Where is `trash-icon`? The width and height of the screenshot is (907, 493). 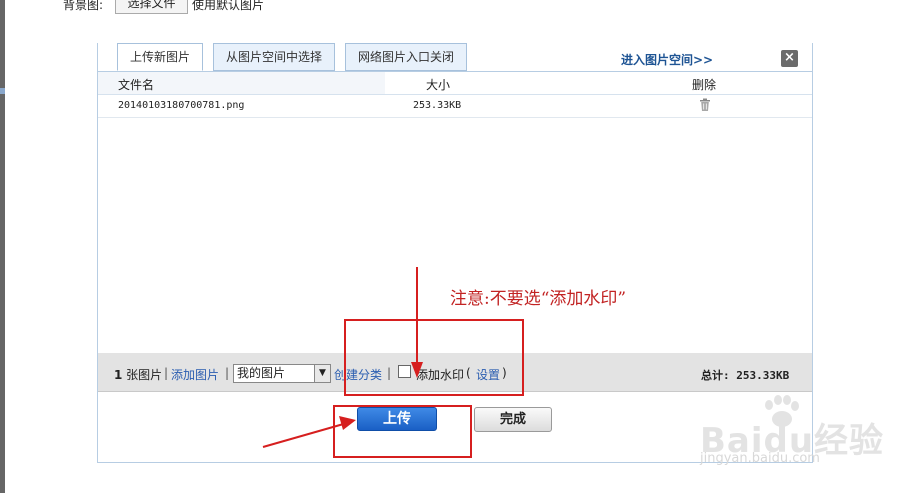
trash-icon is located at coordinates (705, 105).